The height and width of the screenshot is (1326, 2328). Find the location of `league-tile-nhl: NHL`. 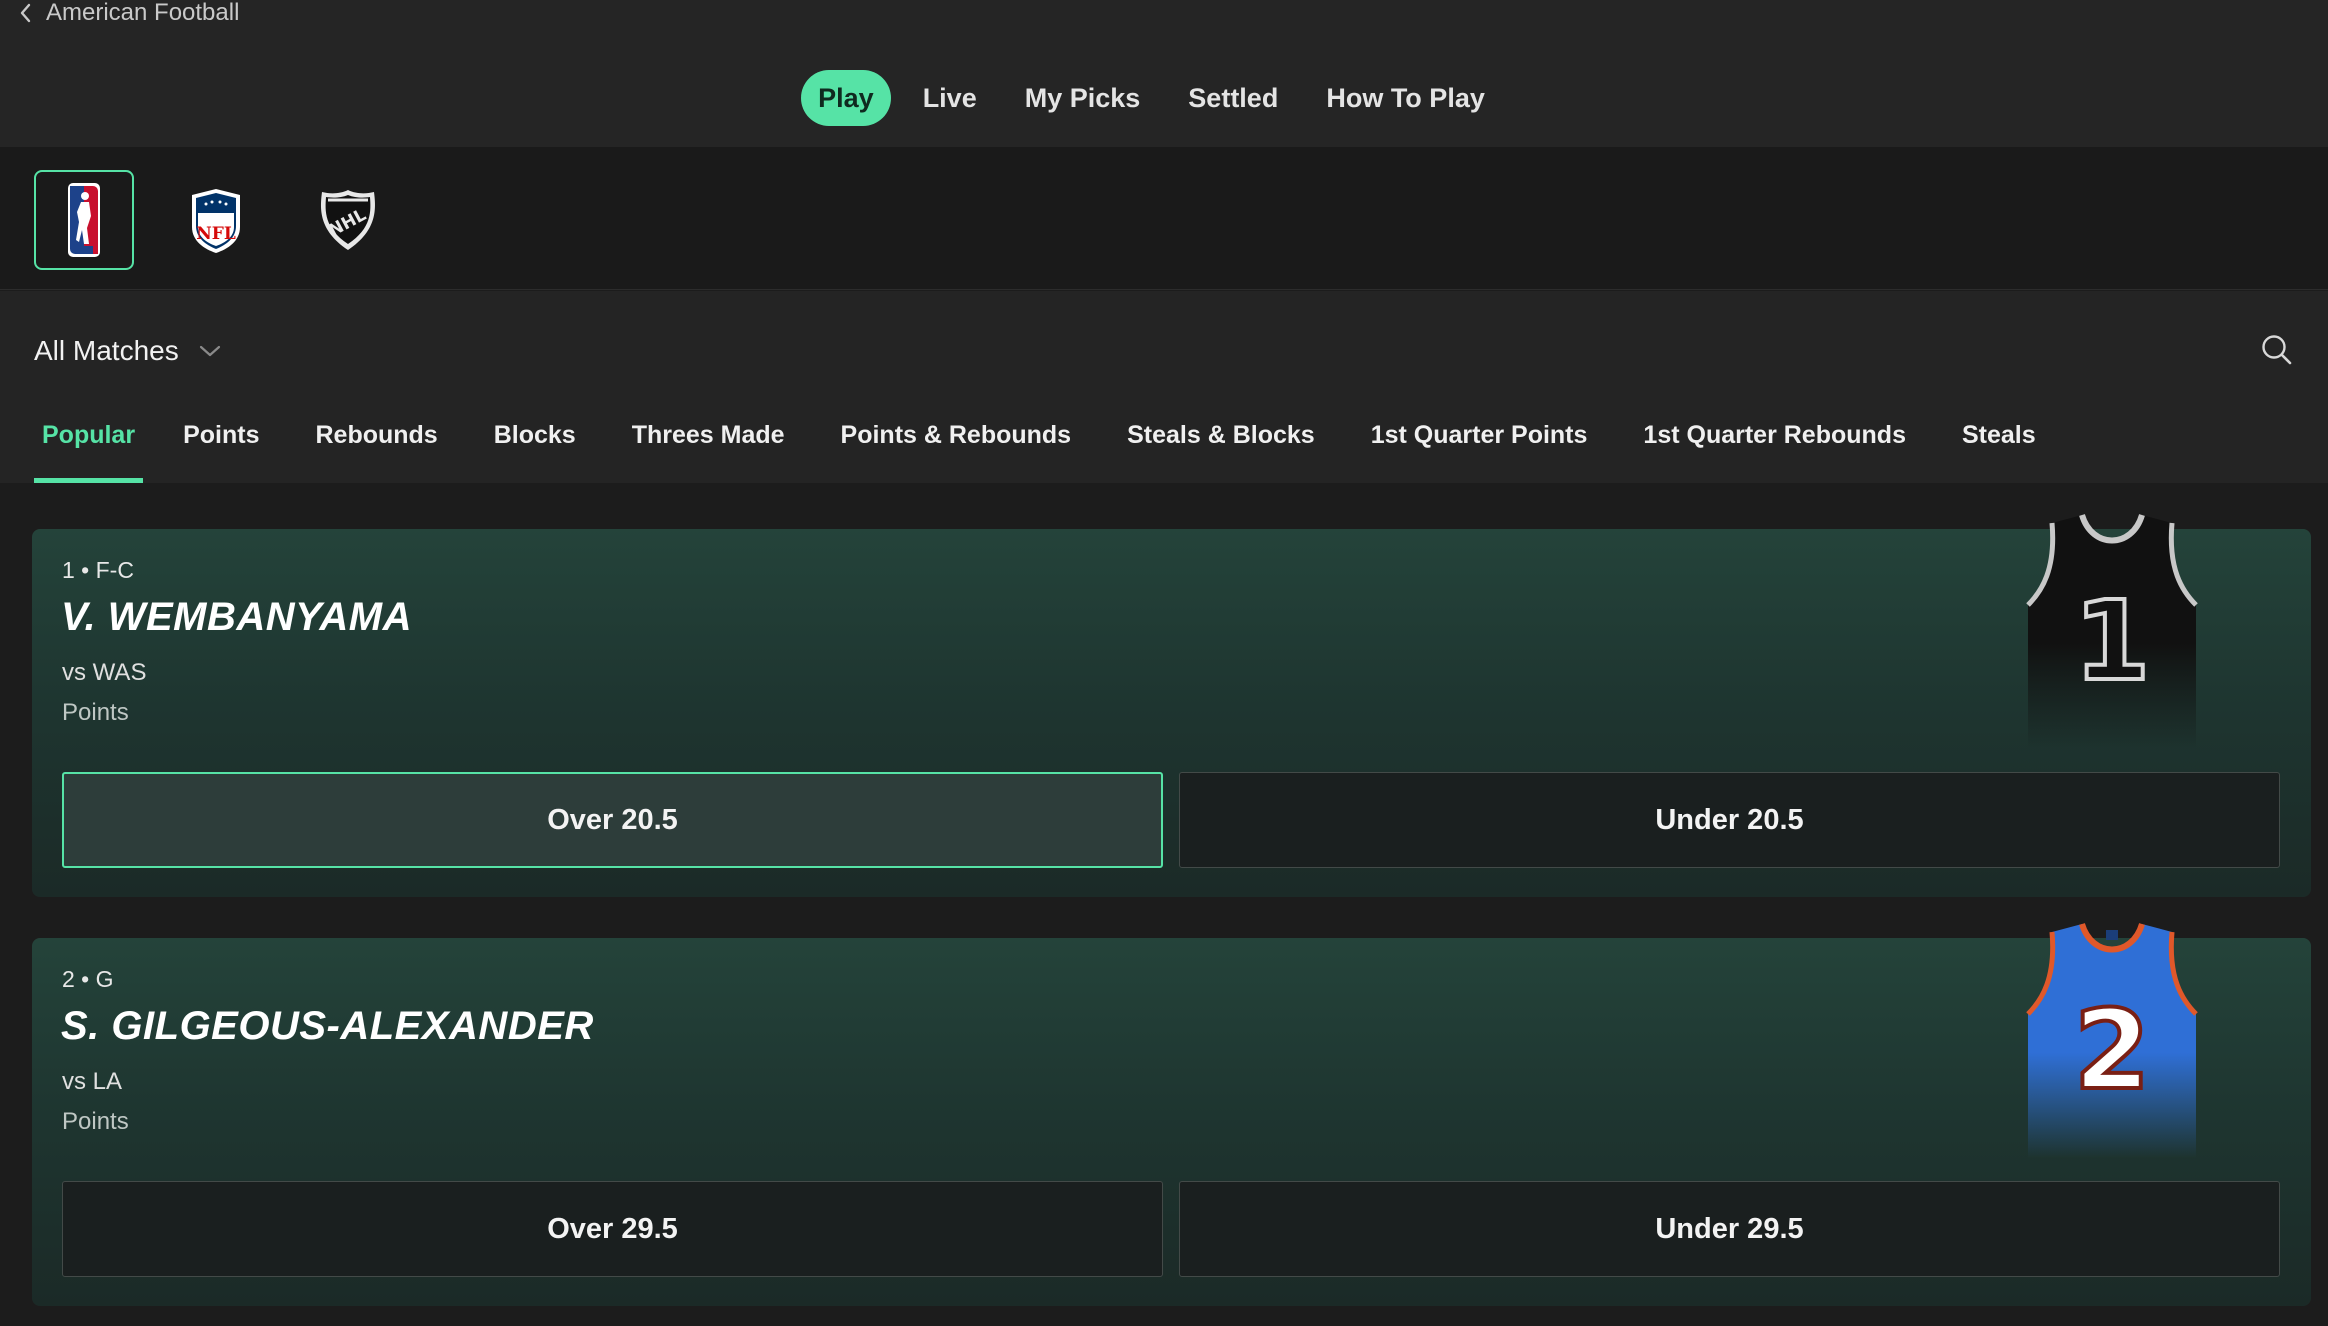

league-tile-nhl: NHL is located at coordinates (348, 220).